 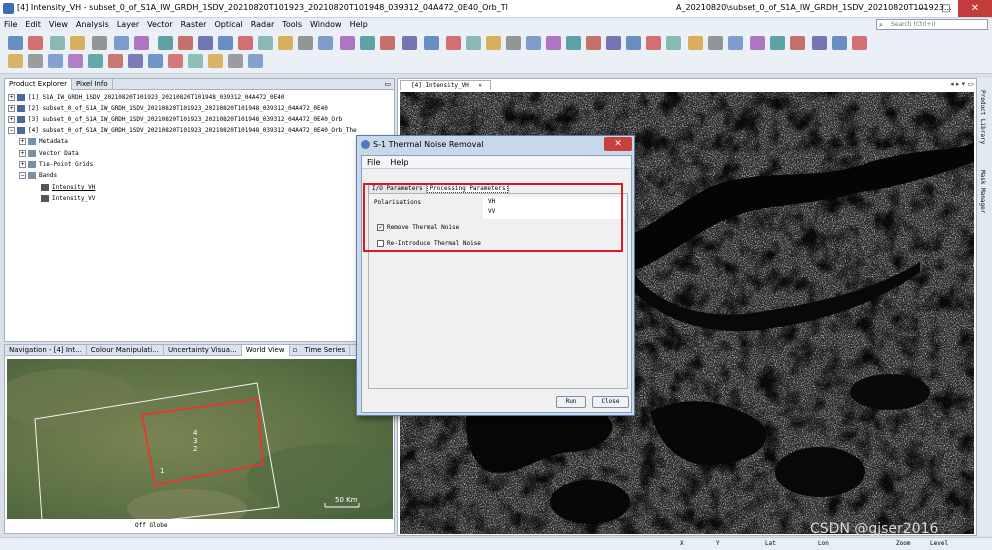 I want to click on tab-product-explorer: Product Explorer, so click(x=38, y=84).